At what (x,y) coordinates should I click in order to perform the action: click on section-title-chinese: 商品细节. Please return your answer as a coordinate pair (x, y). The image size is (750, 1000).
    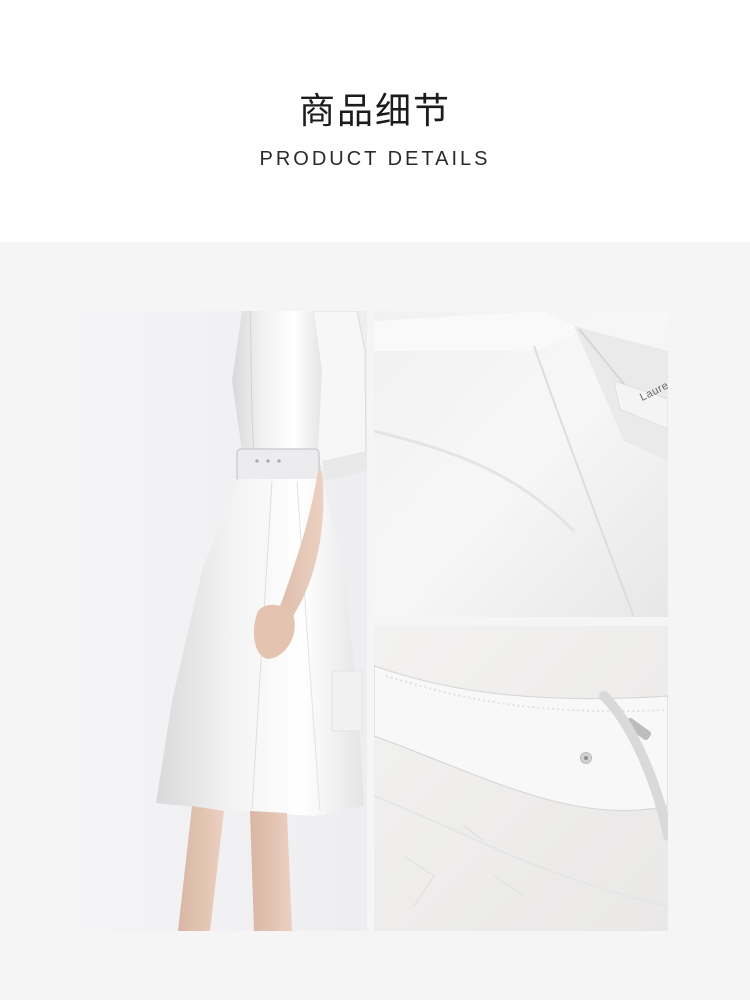
    Looking at the image, I should click on (374, 111).